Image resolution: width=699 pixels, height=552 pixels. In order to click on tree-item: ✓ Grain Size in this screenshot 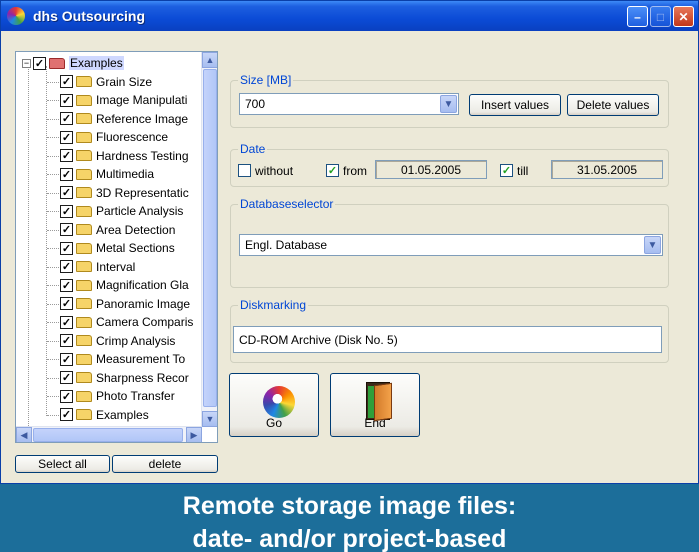, I will do `click(106, 82)`.